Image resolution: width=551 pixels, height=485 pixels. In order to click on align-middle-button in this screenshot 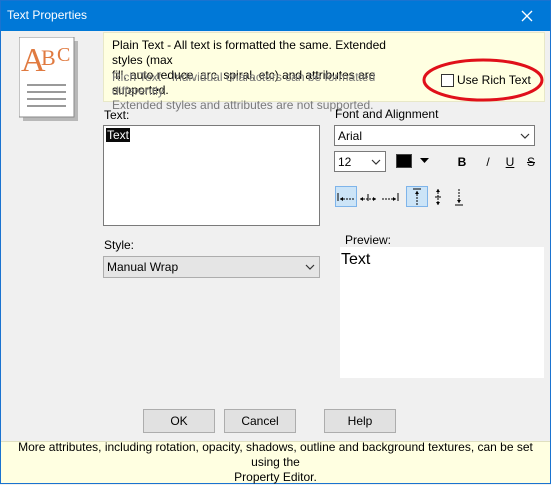, I will do `click(438, 196)`.